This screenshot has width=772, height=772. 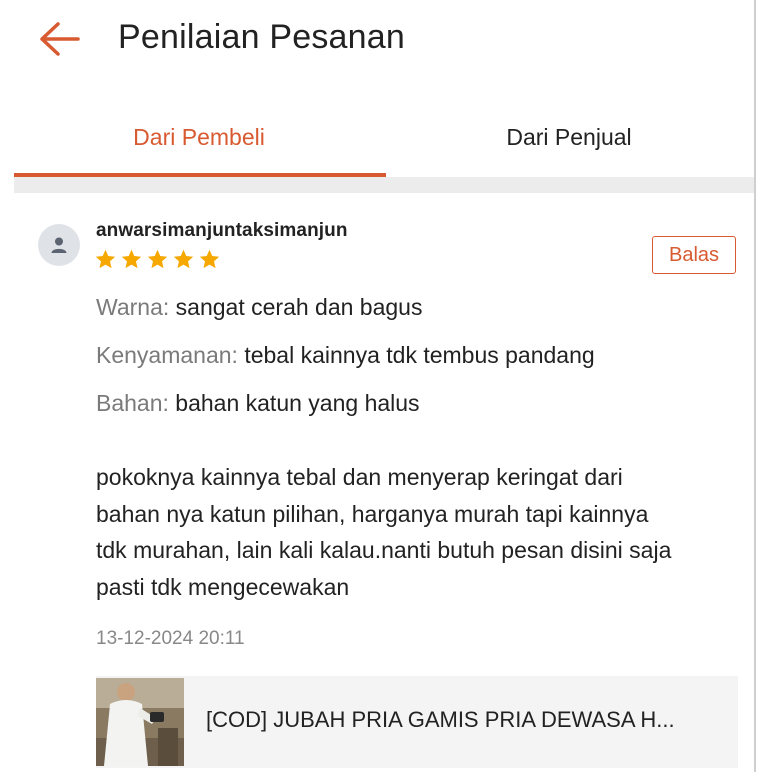 I want to click on comment-line: pasti tdk mengecewakan, so click(x=223, y=586).